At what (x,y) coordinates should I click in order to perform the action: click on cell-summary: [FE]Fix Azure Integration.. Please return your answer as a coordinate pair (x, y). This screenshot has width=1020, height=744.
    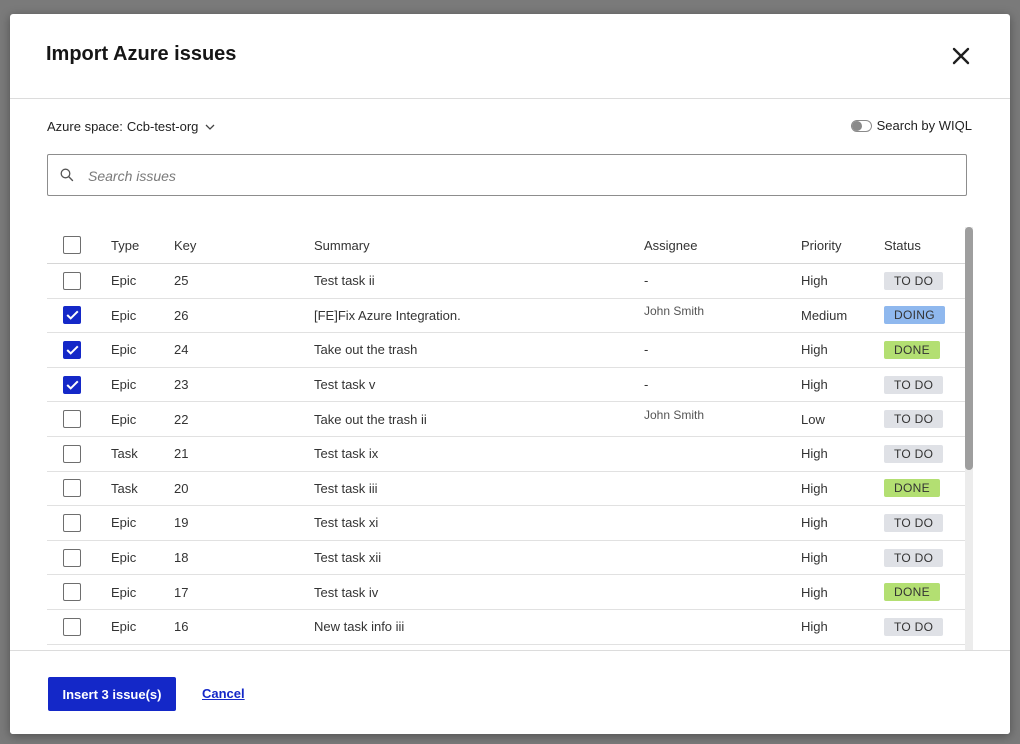
    Looking at the image, I should click on (387, 315).